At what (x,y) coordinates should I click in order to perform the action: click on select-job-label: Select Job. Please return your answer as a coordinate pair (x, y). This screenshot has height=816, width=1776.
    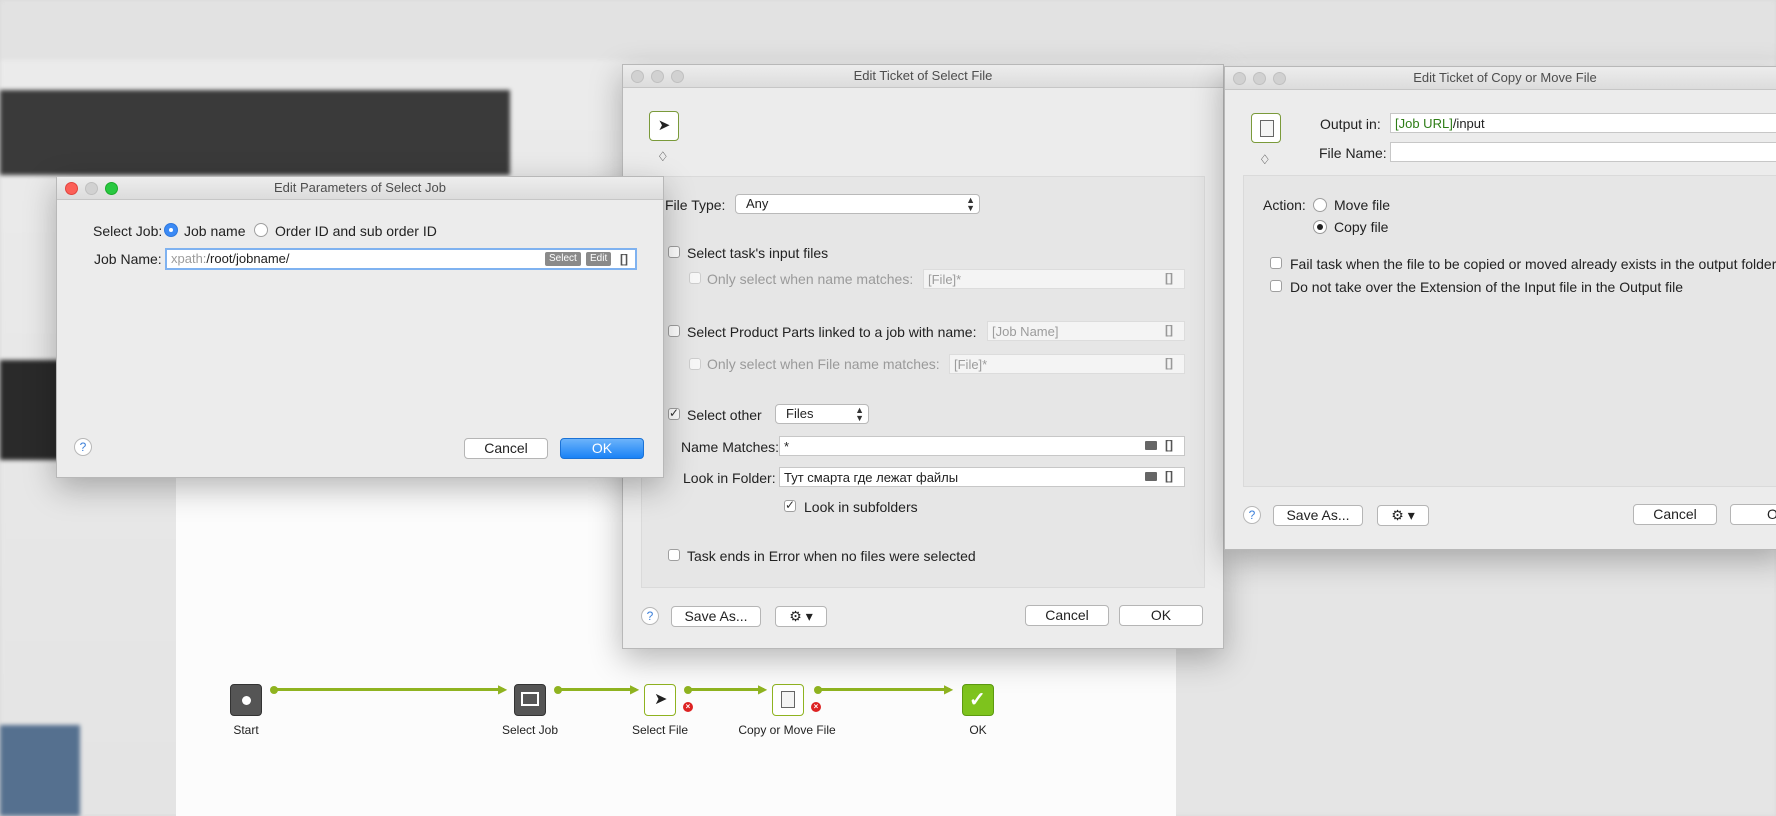
    Looking at the image, I should click on (530, 730).